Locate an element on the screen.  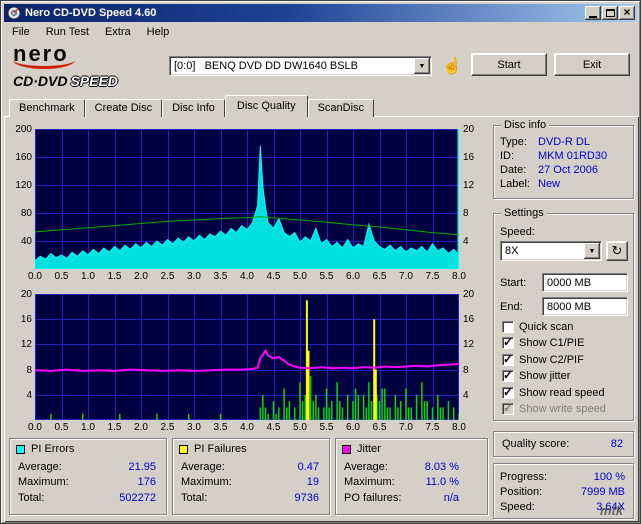
axis-tick-label: 16 is located at coordinates (469, 320).